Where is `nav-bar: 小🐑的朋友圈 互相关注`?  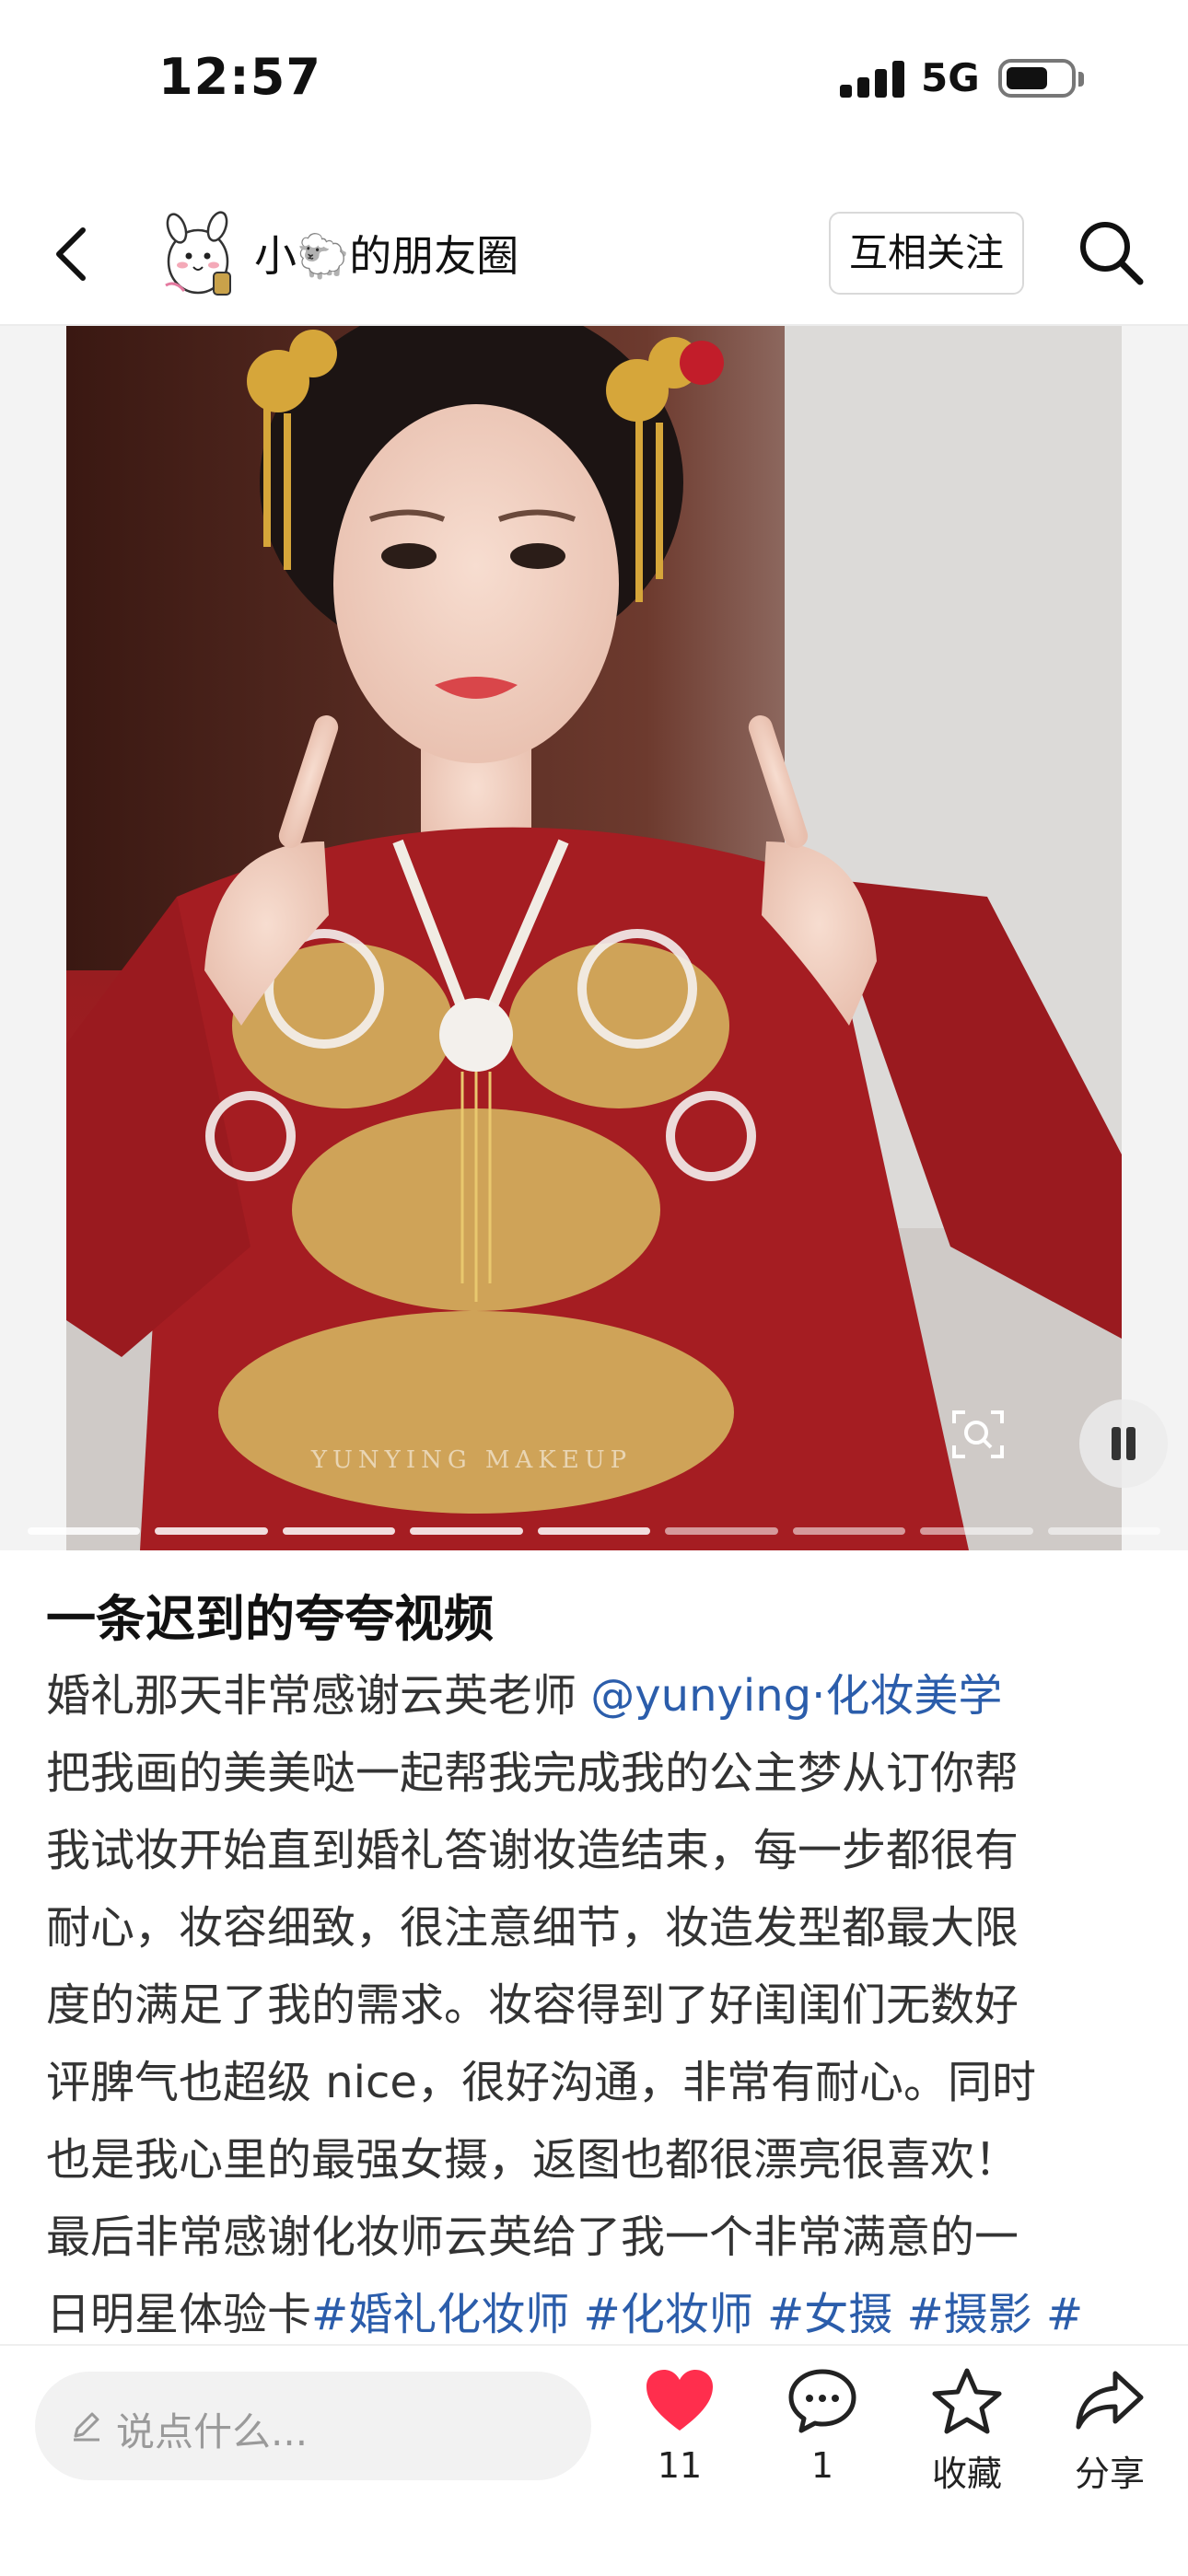
nav-bar: 小🐑的朋友圈 互相关注 is located at coordinates (594, 255).